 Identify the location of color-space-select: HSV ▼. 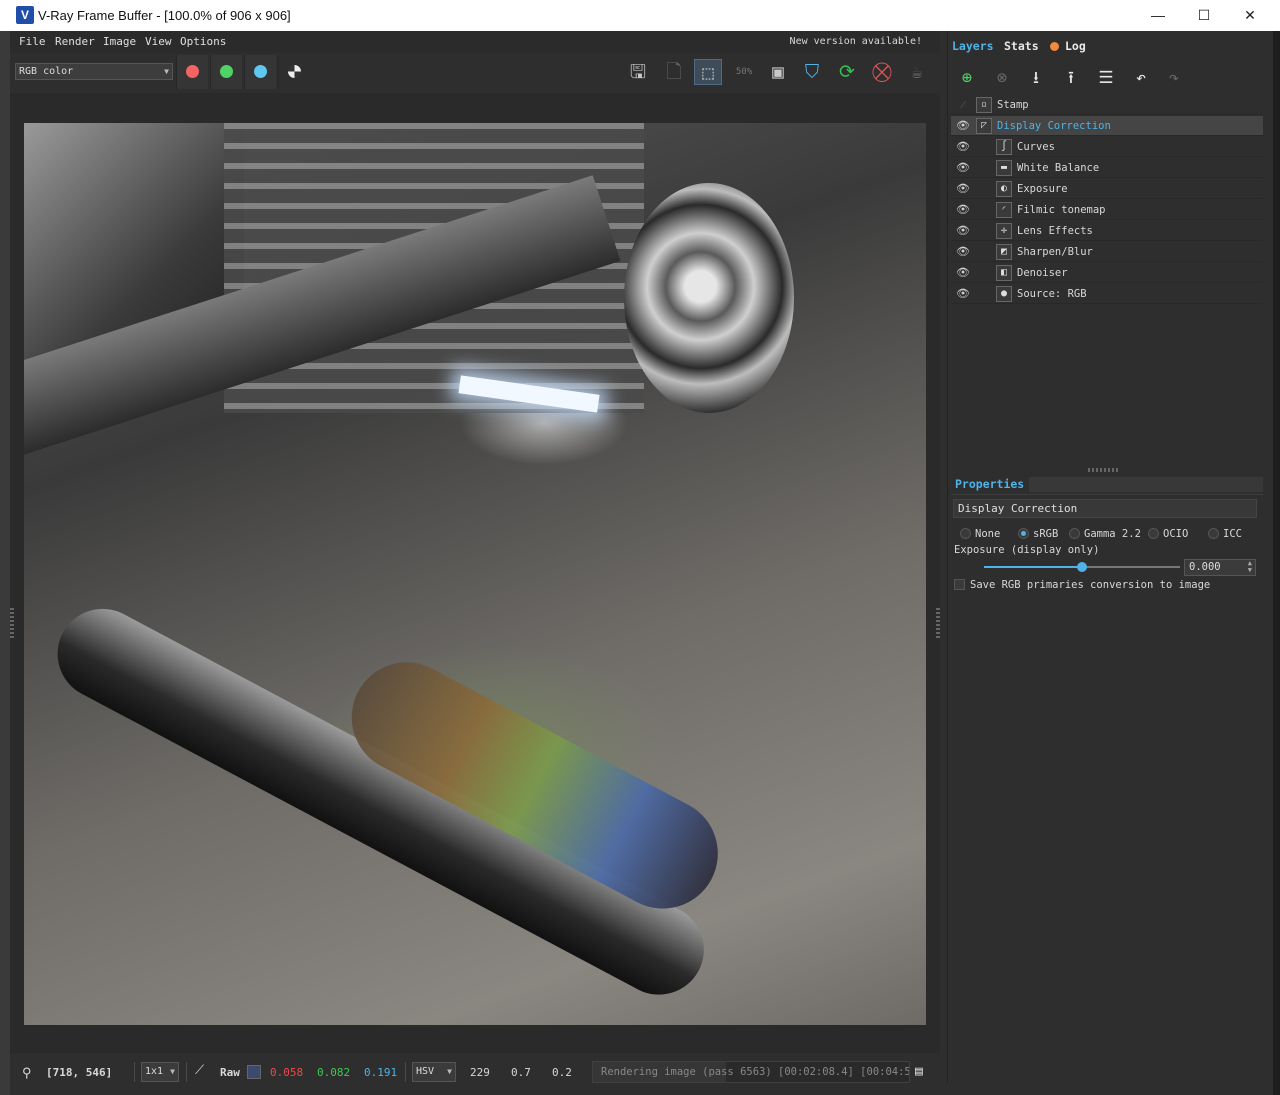
(434, 1072).